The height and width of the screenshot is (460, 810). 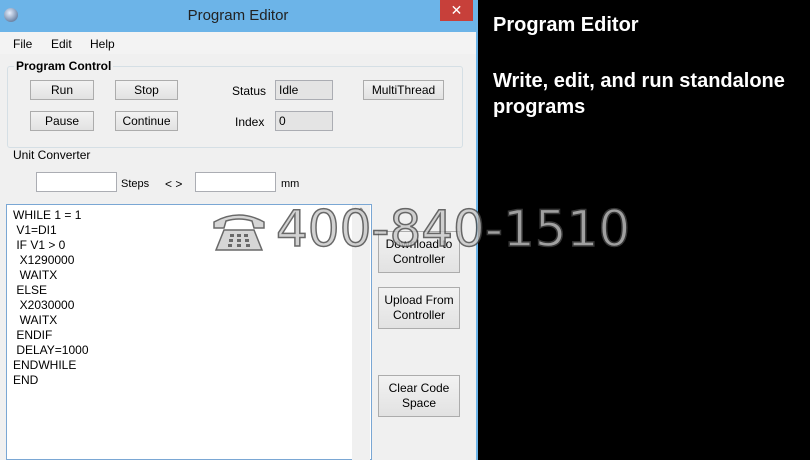 What do you see at coordinates (239, 232) in the screenshot?
I see `telephone-icon` at bounding box center [239, 232].